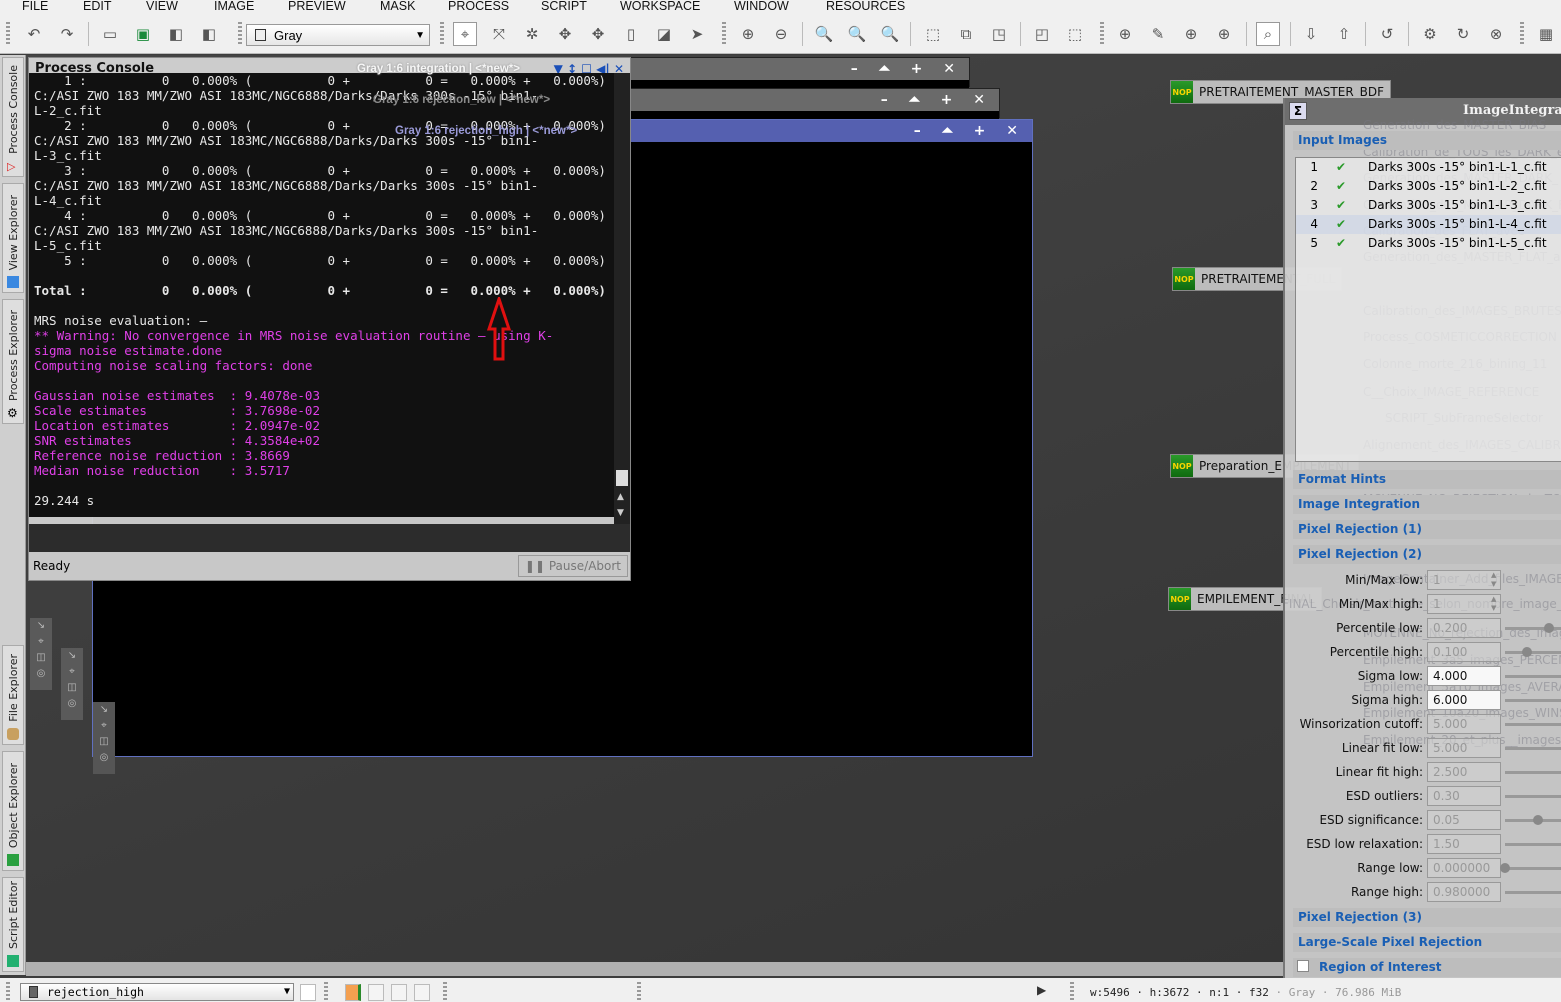 This screenshot has width=1561, height=1002. I want to click on section-format-hints: Format Hints, so click(1427, 479).